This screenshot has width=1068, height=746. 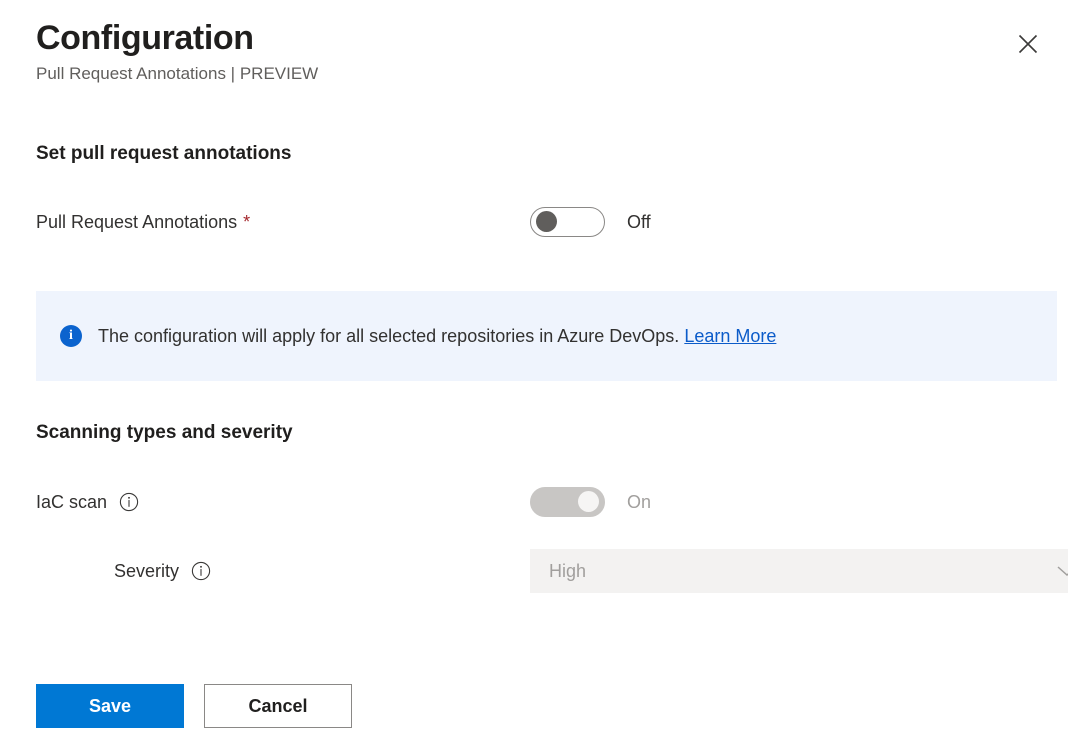 I want to click on iac-scan-label: IaC scan, so click(x=87, y=502).